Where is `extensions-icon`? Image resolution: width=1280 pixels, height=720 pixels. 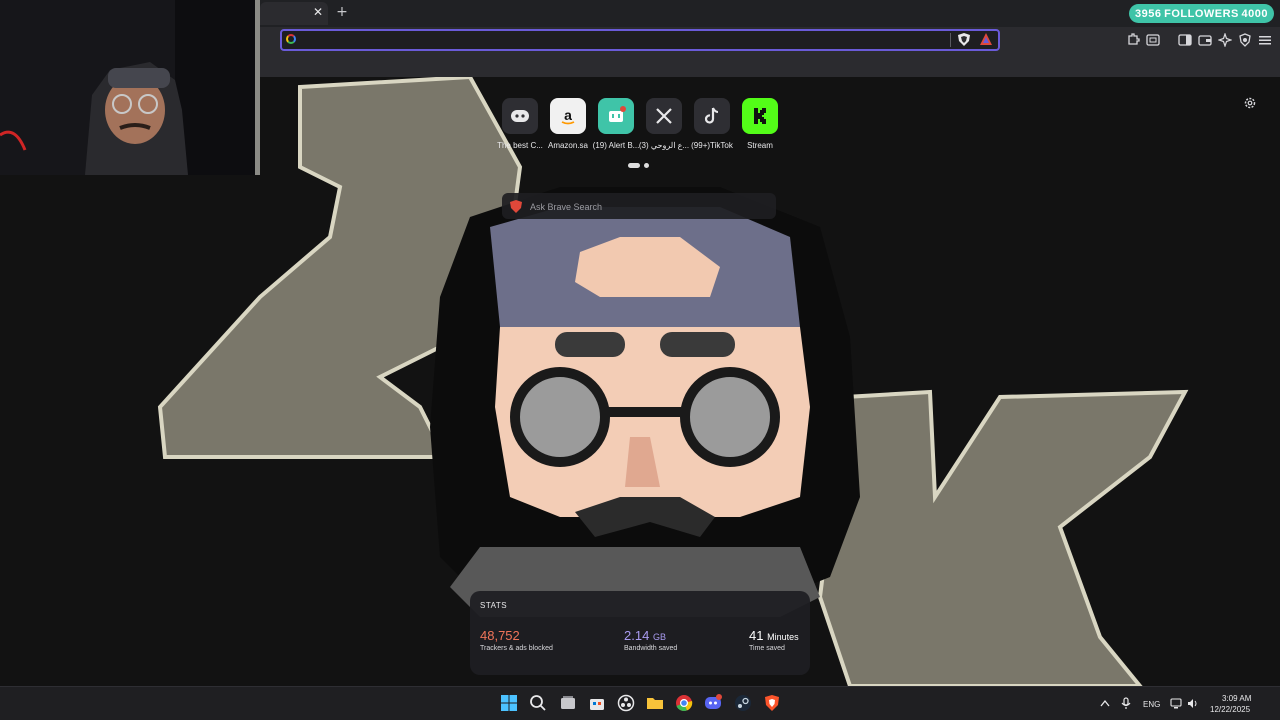 extensions-icon is located at coordinates (1133, 40).